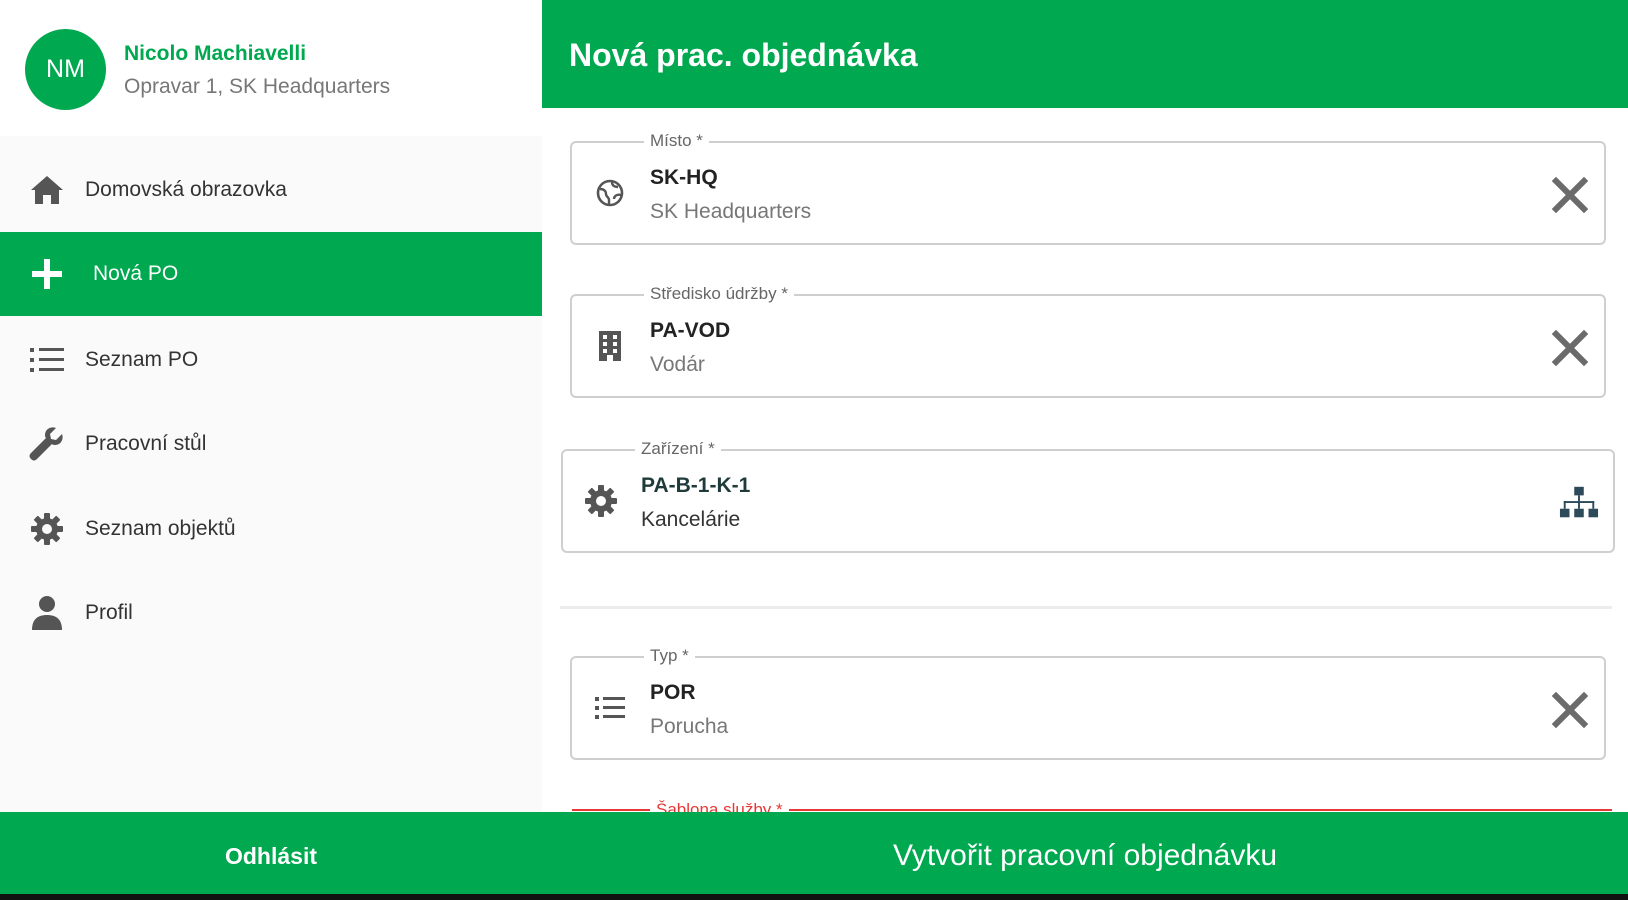 Image resolution: width=1628 pixels, height=900 pixels. I want to click on field-description: Vodár, so click(677, 364).